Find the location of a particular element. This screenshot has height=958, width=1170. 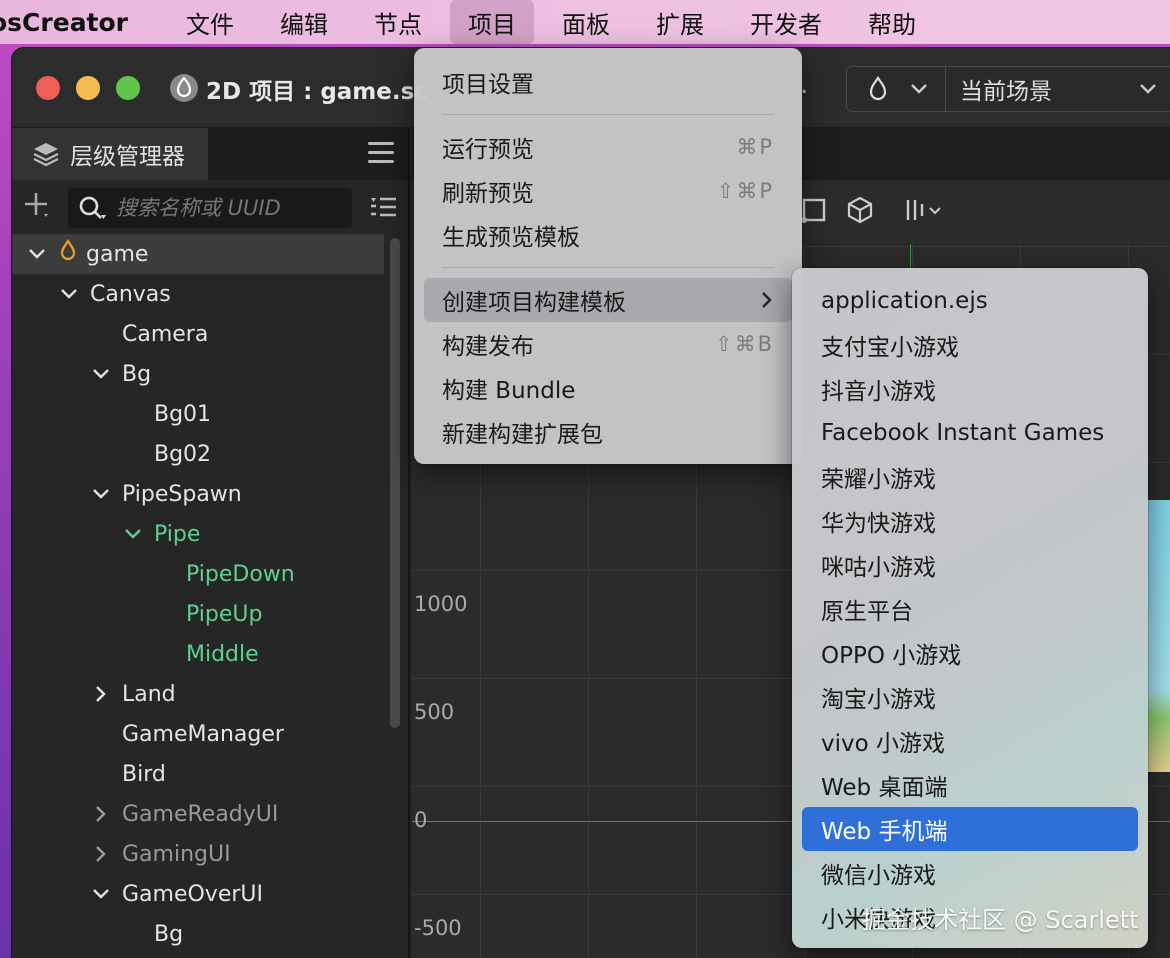

app-name: osCreator is located at coordinates (64, 22).